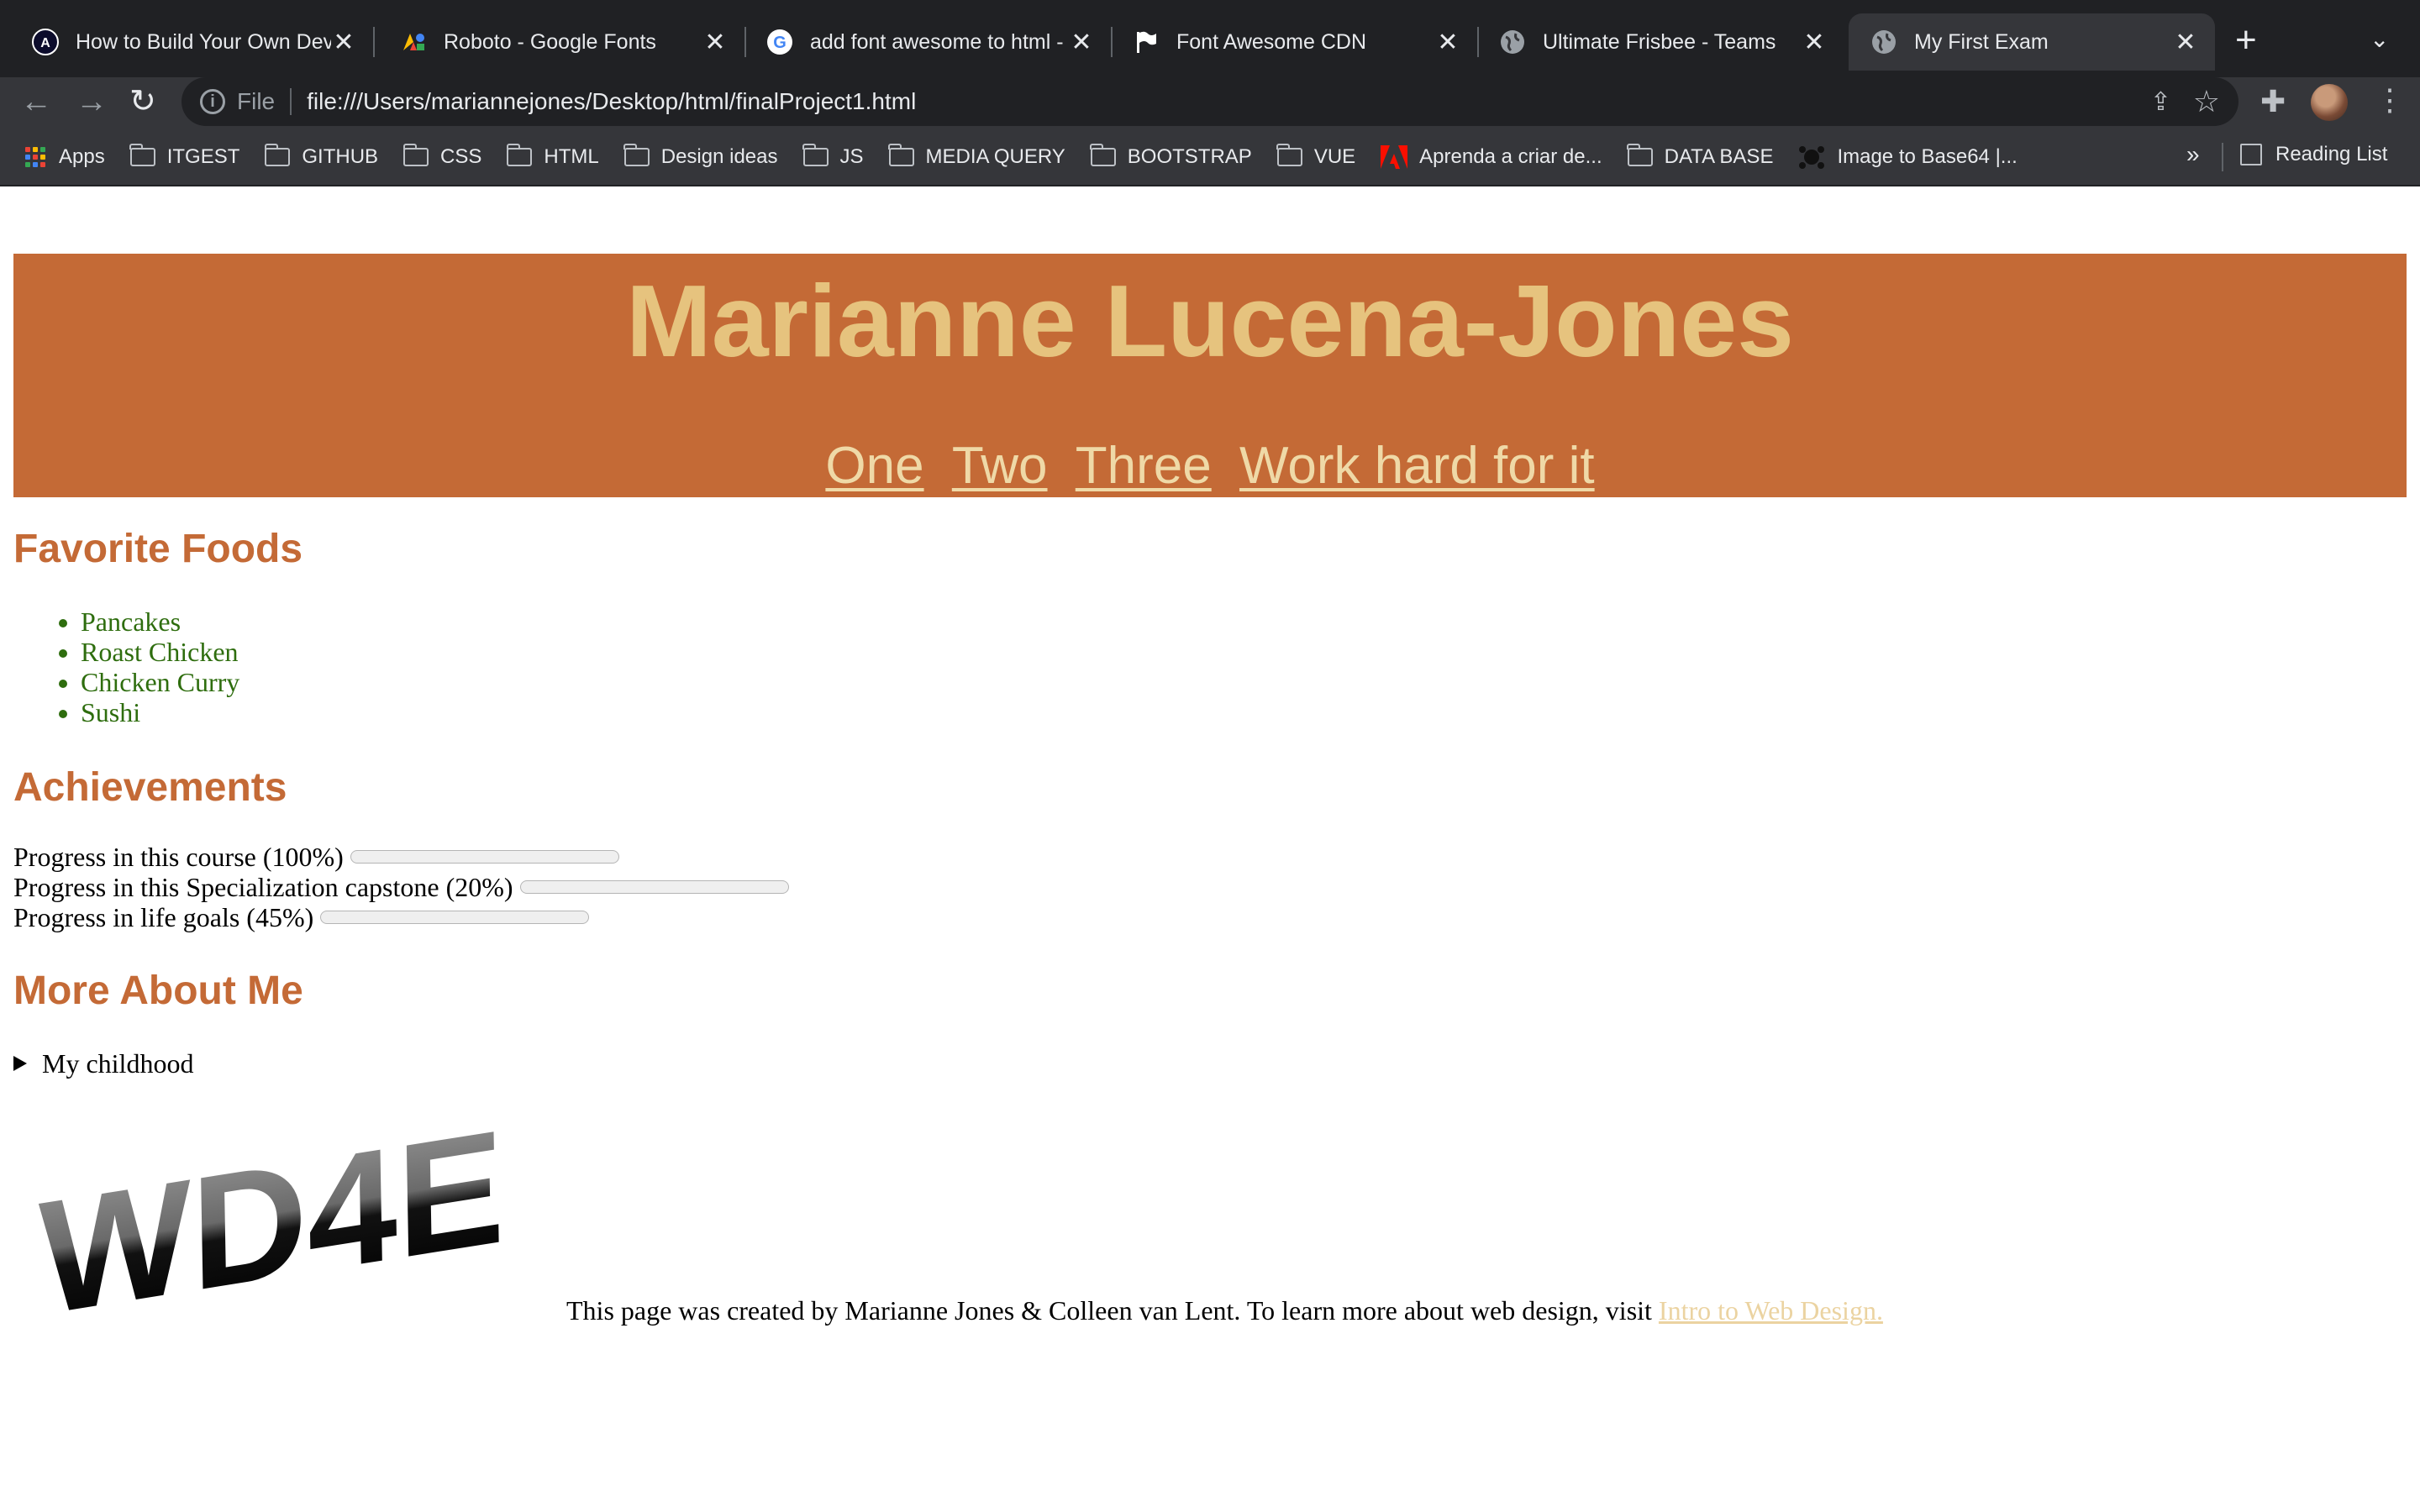 Image resolution: width=2420 pixels, height=1512 pixels. I want to click on scheme-label: File, so click(256, 101).